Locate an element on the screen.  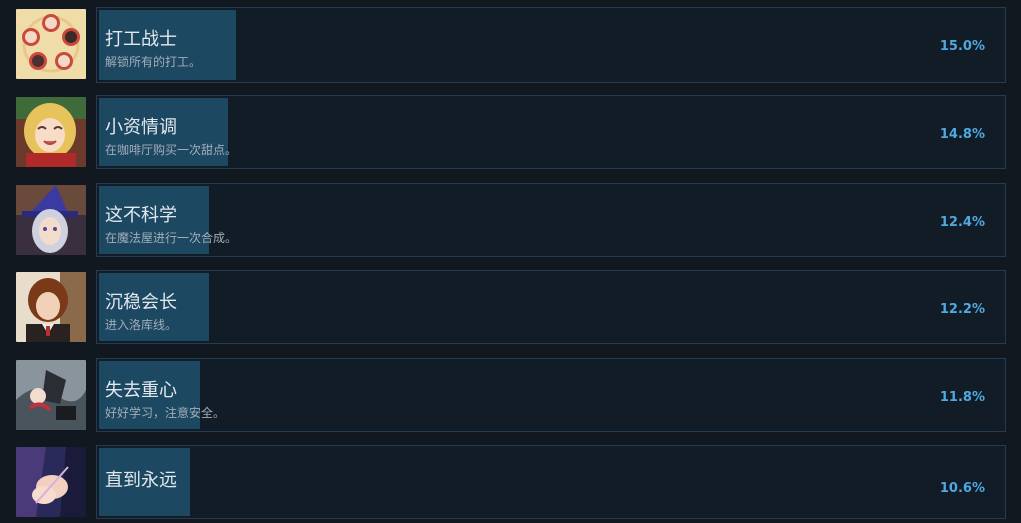
unlock-percent: 12.4% is located at coordinates (962, 222).